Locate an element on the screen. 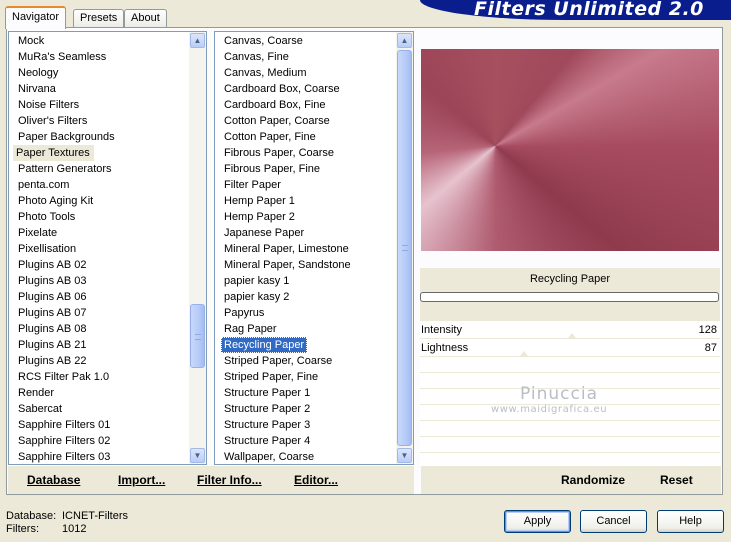  list-item: Noise Filters is located at coordinates (108, 105).